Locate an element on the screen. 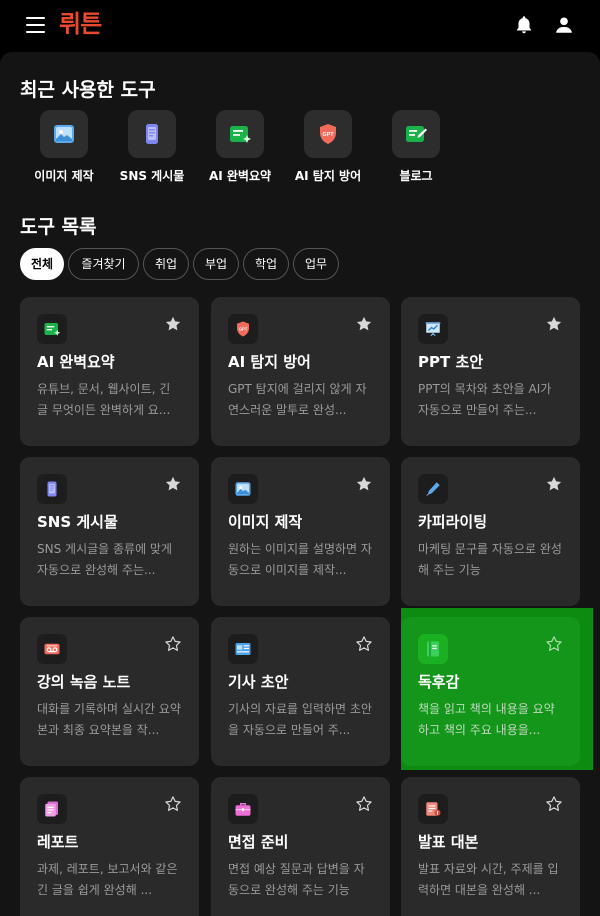  tool-card-title: 카피라이팅 is located at coordinates (453, 522).